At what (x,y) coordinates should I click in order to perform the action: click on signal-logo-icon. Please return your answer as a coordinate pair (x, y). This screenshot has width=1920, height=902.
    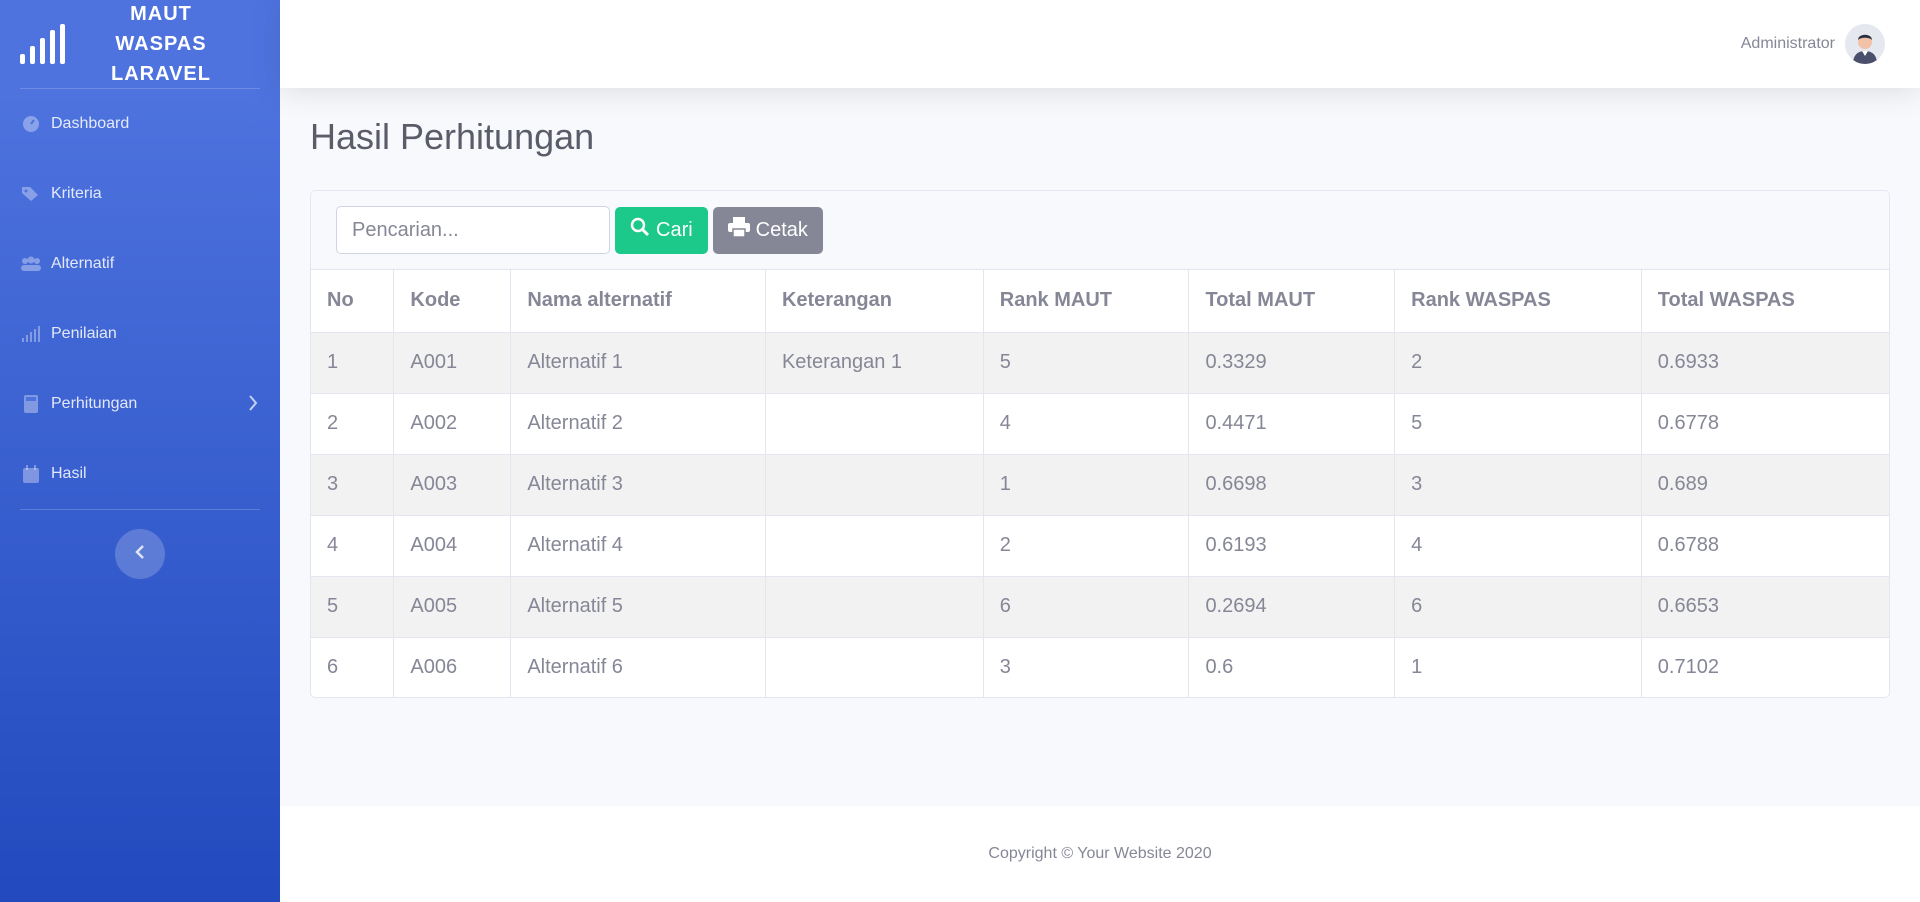
    Looking at the image, I should click on (43, 44).